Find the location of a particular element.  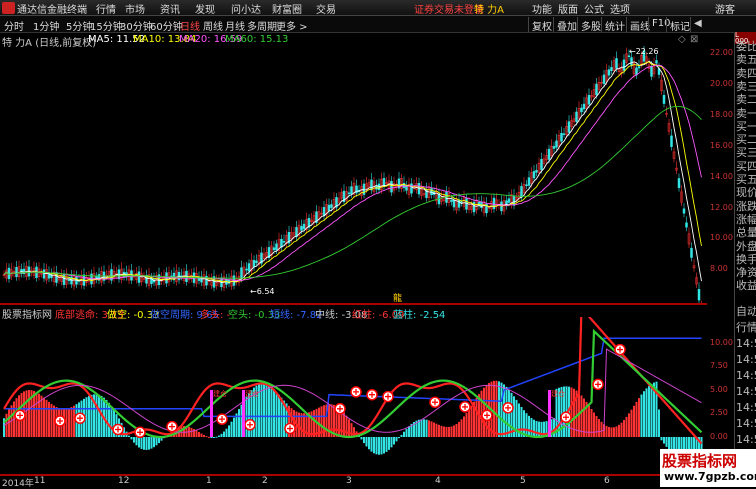

tab-multi-period: 多周期 is located at coordinates (262, 25).